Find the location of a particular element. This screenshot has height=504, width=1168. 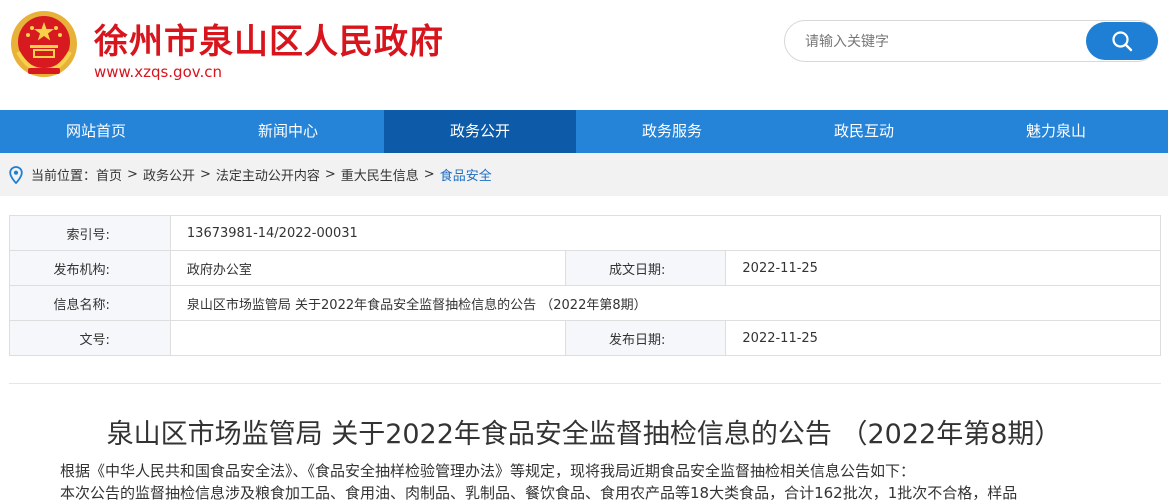

created-date-label: 成文日期: is located at coordinates (645, 268).